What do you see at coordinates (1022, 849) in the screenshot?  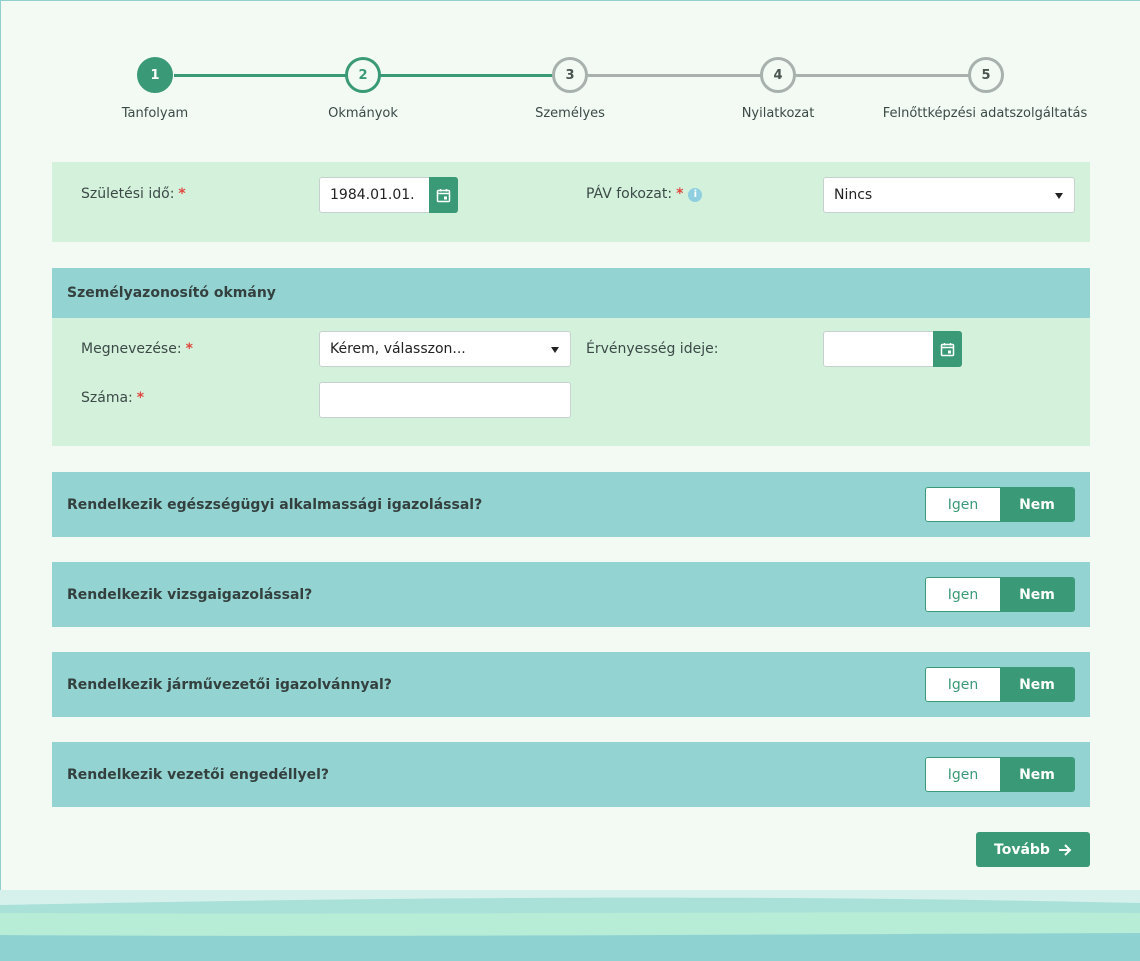 I see `next-button-label: Tovább` at bounding box center [1022, 849].